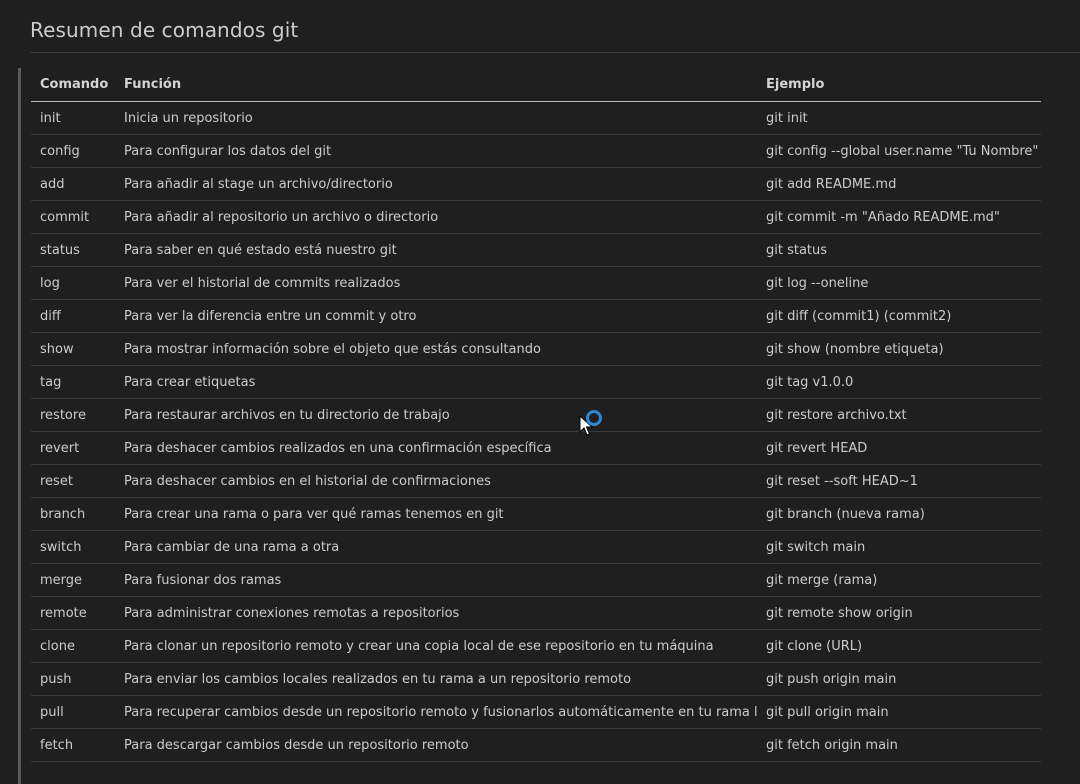  What do you see at coordinates (436, 547) in the screenshot?
I see `cell-function: Para cambiar de una rama a otra` at bounding box center [436, 547].